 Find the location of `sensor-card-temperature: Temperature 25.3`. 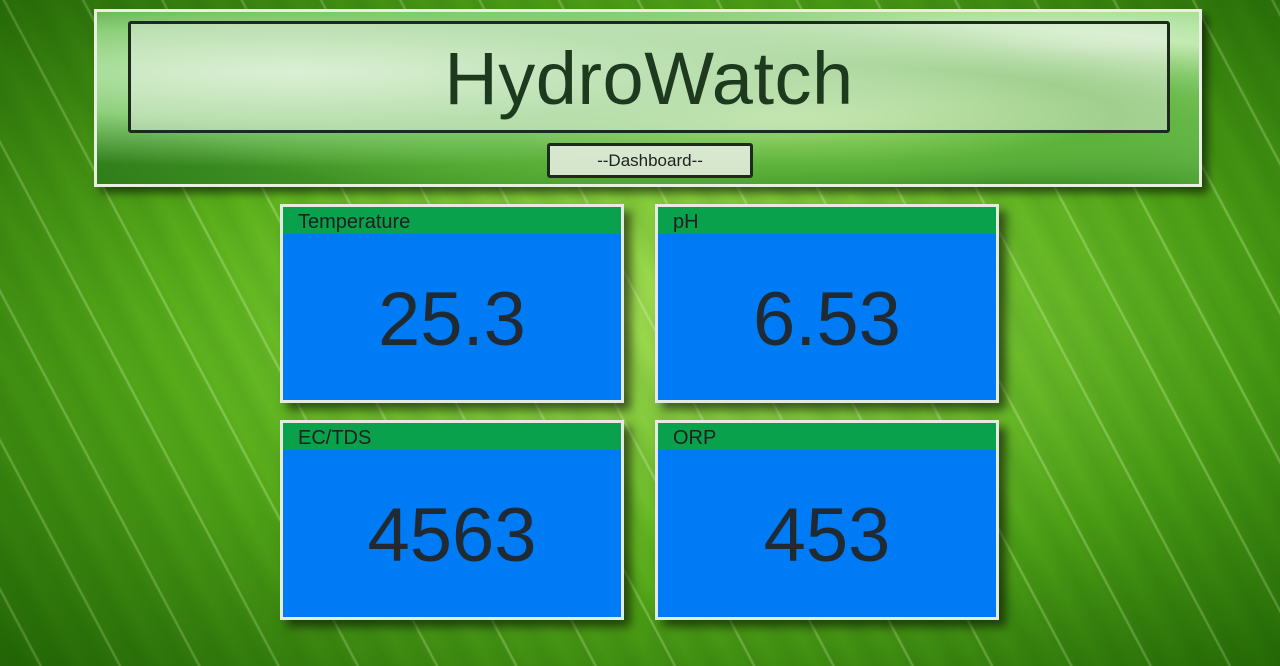

sensor-card-temperature: Temperature 25.3 is located at coordinates (452, 303).